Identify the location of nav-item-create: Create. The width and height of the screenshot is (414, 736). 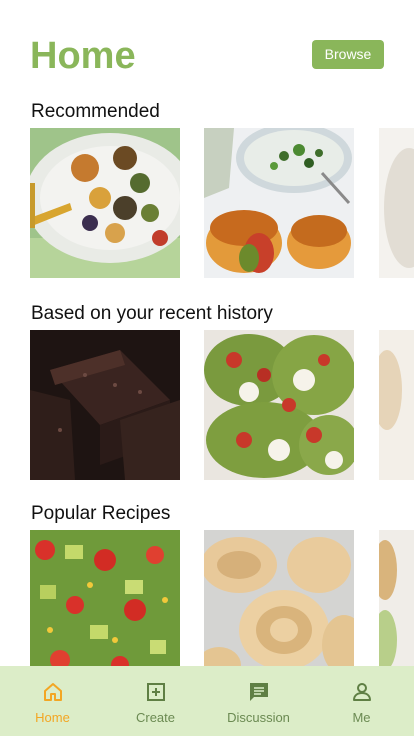
(155, 701).